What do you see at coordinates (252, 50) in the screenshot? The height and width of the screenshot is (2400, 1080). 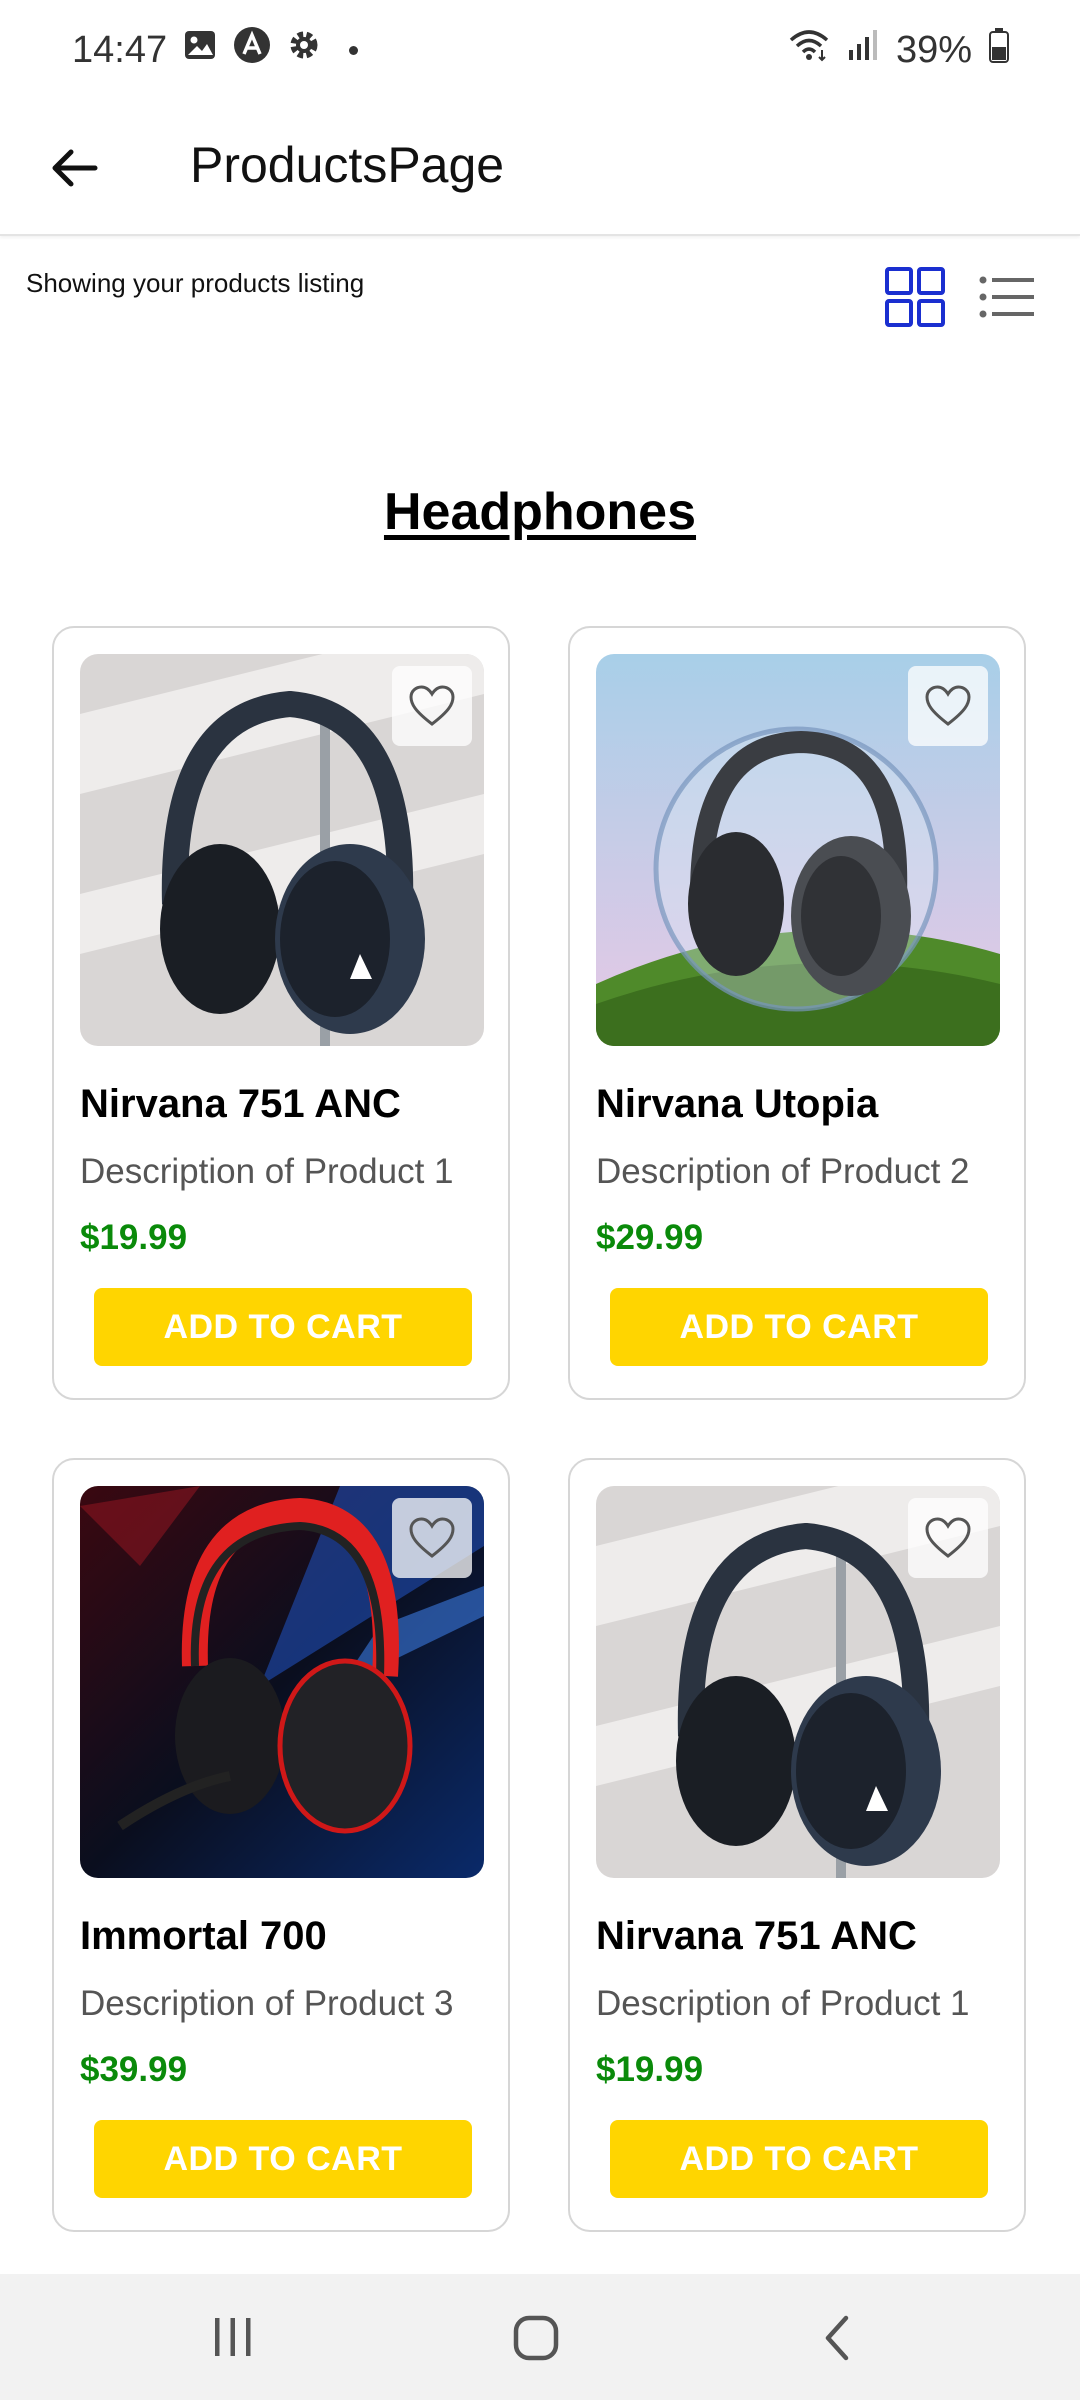 I see `a-icon` at bounding box center [252, 50].